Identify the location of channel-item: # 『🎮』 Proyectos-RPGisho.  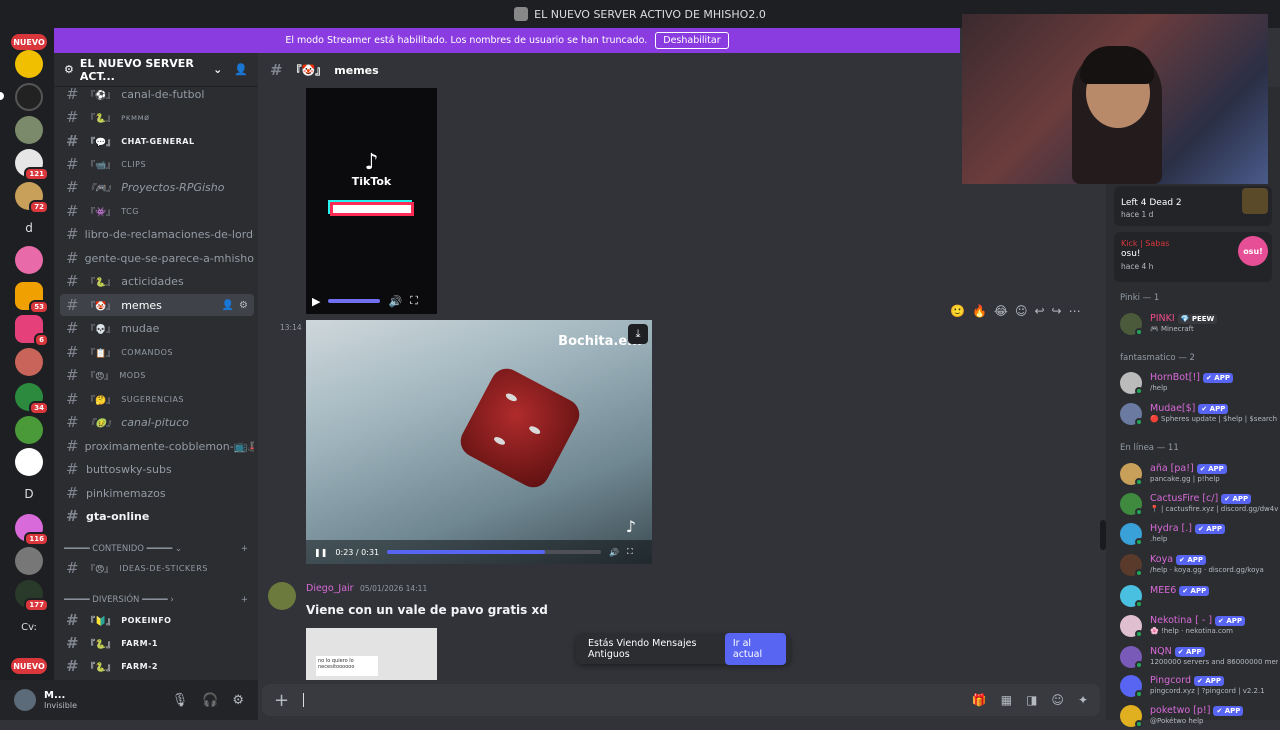
(157, 187).